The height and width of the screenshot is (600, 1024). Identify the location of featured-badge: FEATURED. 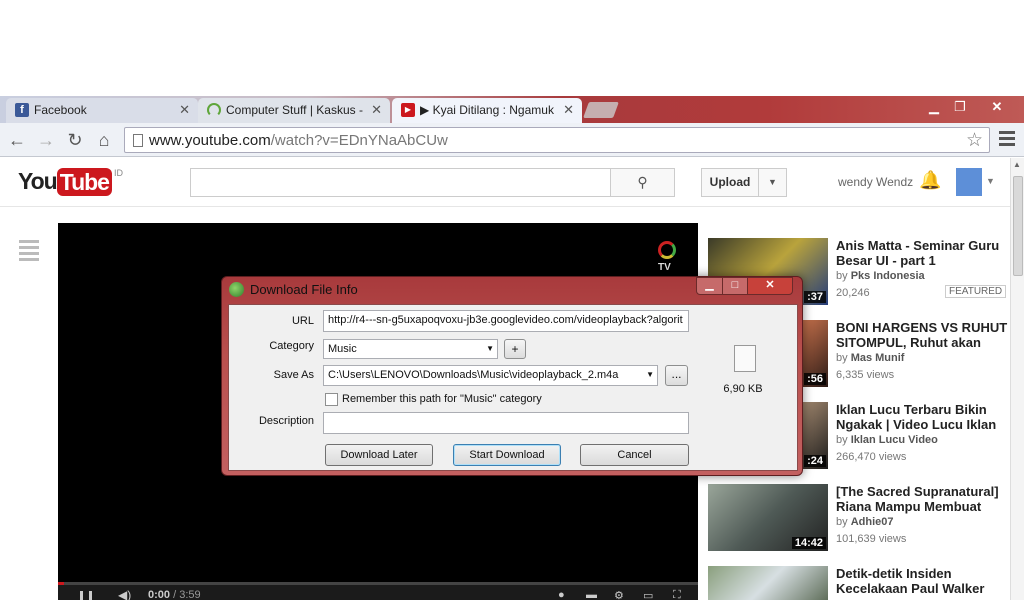
(976, 291).